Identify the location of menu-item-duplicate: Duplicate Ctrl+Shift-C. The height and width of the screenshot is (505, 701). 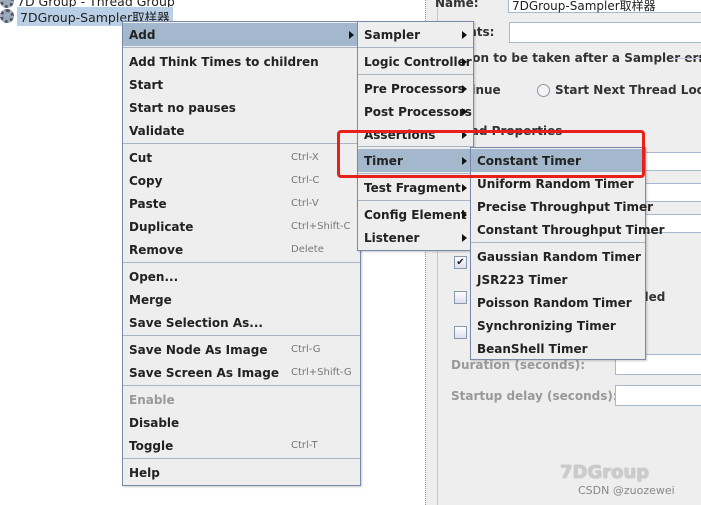
(241, 226).